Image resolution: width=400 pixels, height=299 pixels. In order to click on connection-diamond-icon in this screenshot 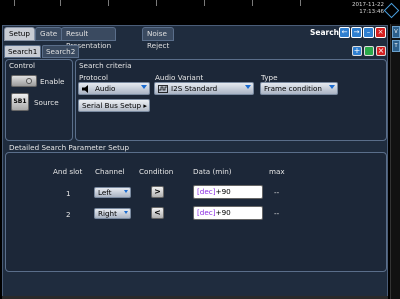, I will do `click(391, 10)`.